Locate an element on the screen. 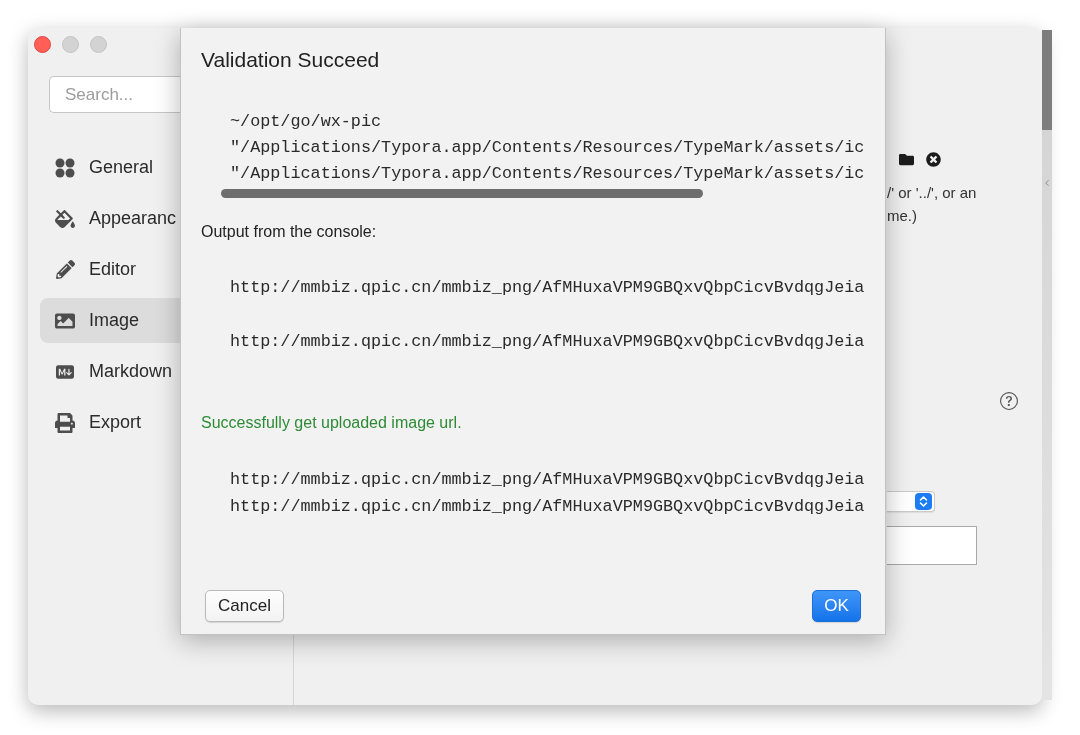 This screenshot has width=1080, height=735. paint-bucket-icon is located at coordinates (65, 218).